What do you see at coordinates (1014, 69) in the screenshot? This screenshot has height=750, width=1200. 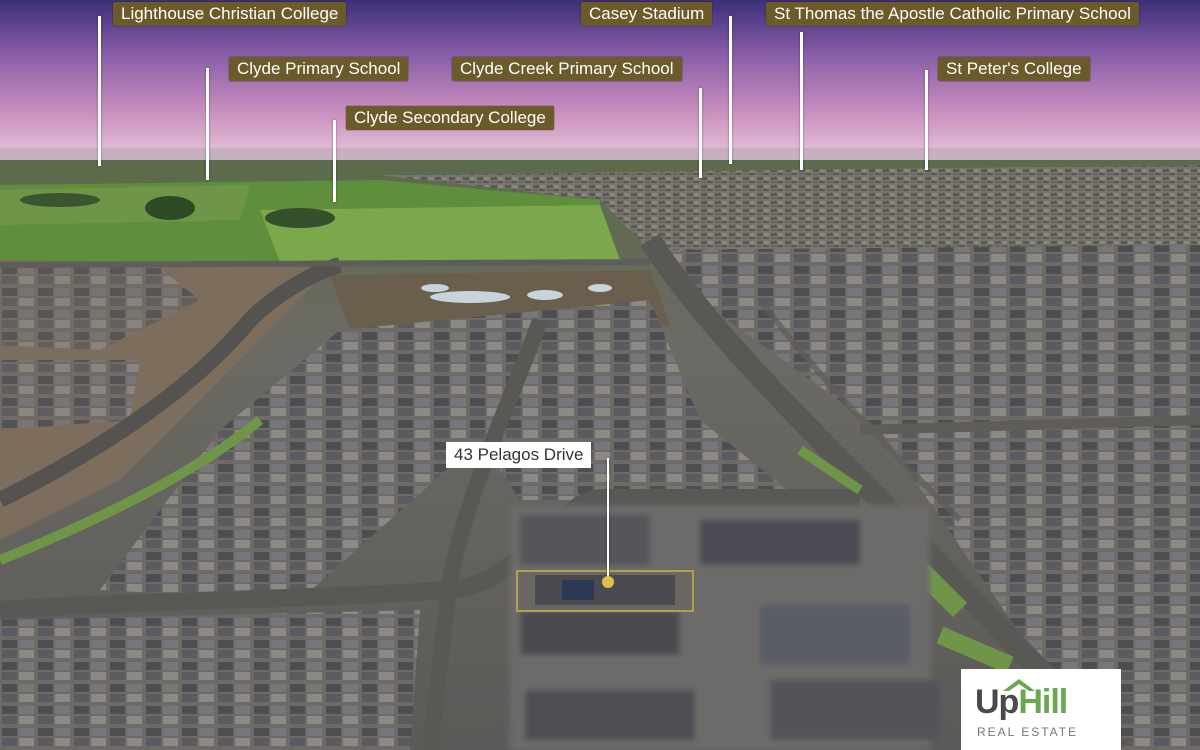 I see `label-st-peters-college: St Peter's College` at bounding box center [1014, 69].